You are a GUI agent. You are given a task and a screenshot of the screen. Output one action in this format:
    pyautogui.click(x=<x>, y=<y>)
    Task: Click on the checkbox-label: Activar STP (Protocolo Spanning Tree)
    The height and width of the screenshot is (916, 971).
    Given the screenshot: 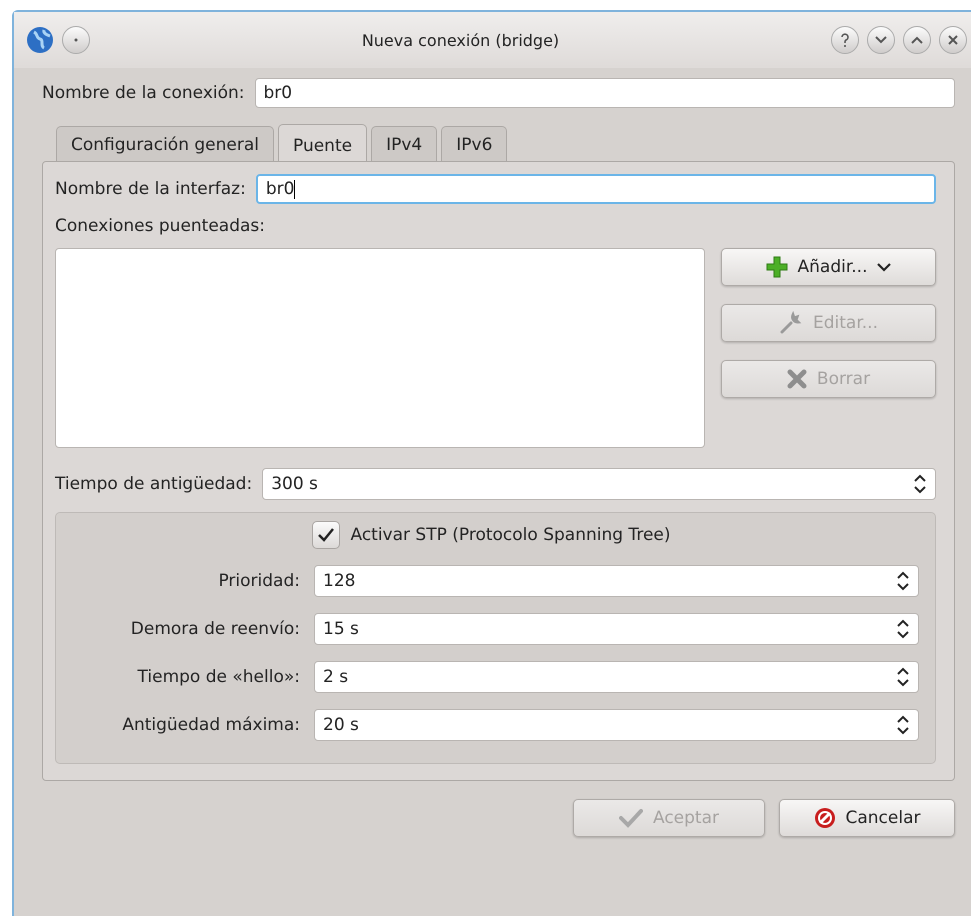 What is the action you would take?
    pyautogui.click(x=510, y=535)
    